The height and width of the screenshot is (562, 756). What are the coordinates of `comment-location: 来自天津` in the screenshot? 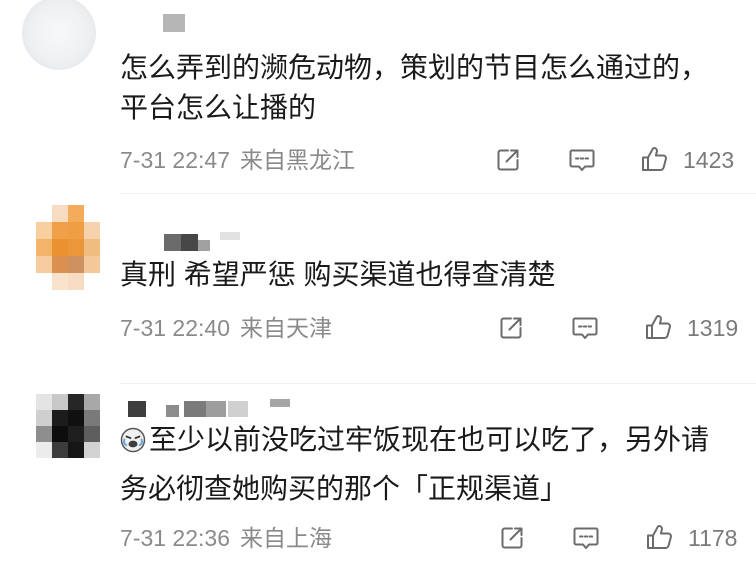 It's located at (285, 328).